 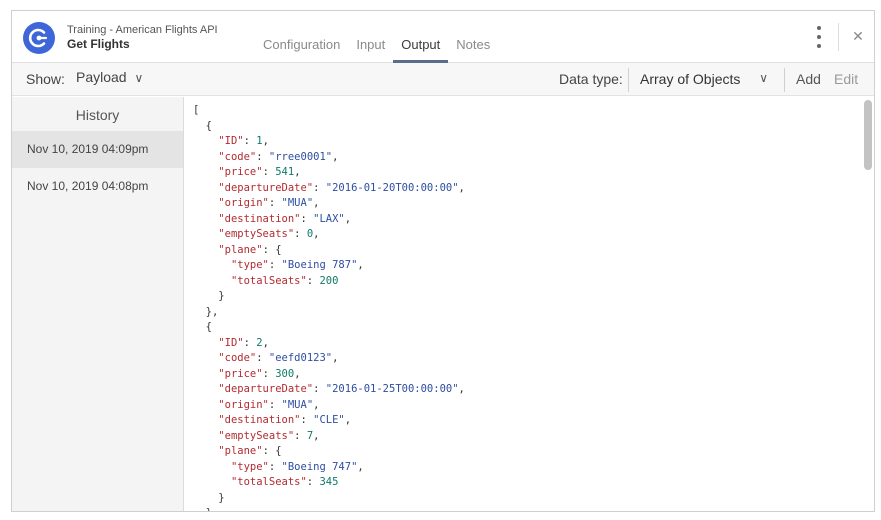 What do you see at coordinates (808, 79) in the screenshot?
I see `add-button: Add` at bounding box center [808, 79].